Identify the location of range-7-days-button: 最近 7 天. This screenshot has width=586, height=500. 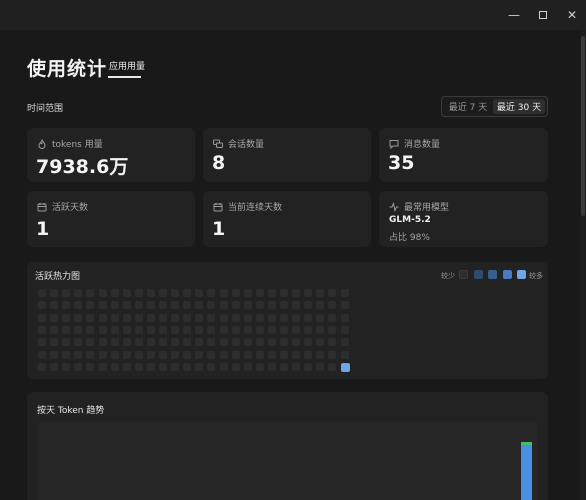
(468, 106).